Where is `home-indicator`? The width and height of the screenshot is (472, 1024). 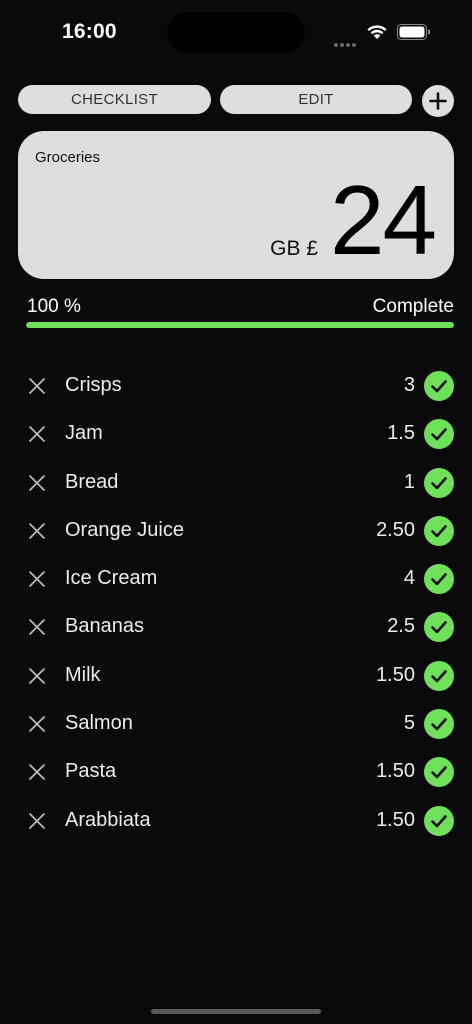 home-indicator is located at coordinates (236, 1011).